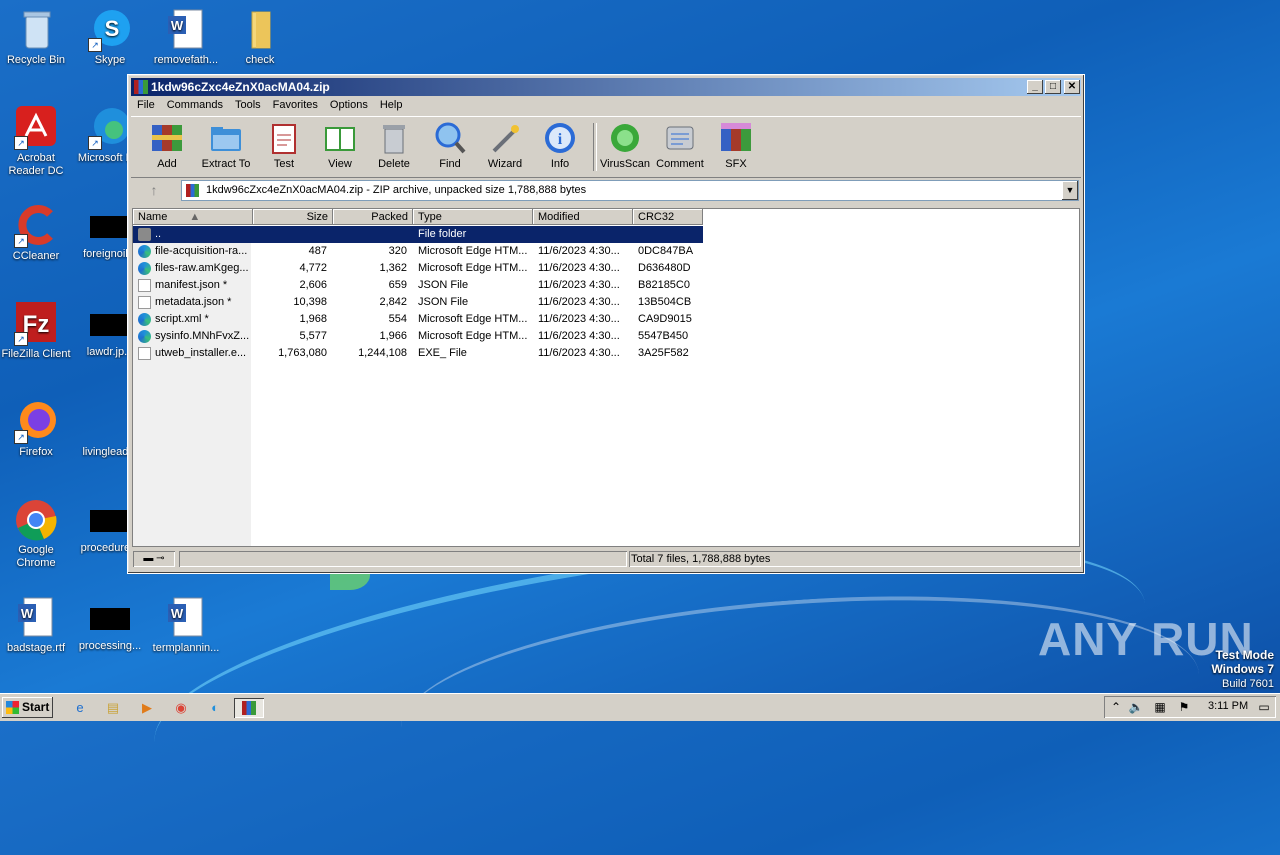 This screenshot has width=1280, height=855. Describe the element at coordinates (37, 142) in the screenshot. I see `desktop-icon-acrobat: ↗ Acrobat Reader DC` at that location.